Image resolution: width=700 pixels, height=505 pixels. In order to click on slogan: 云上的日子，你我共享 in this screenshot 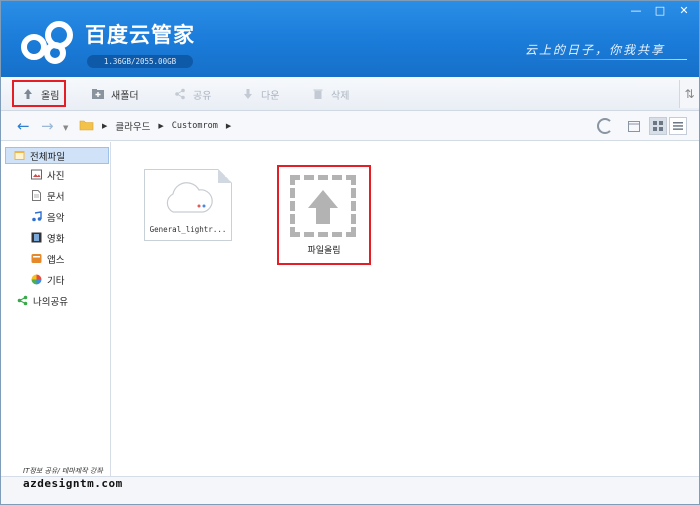, I will do `click(595, 50)`.